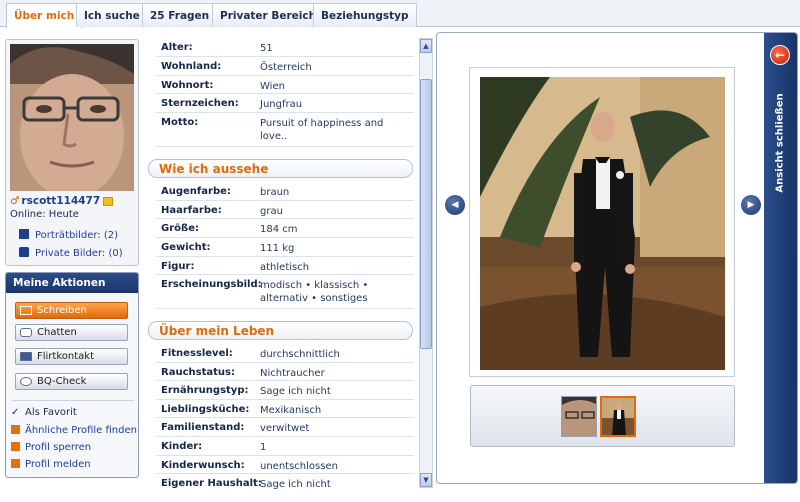 Image resolution: width=800 pixels, height=502 pixels. Describe the element at coordinates (285, 210) in the screenshot. I see `detail-row: Haarfarbe: grau` at that location.